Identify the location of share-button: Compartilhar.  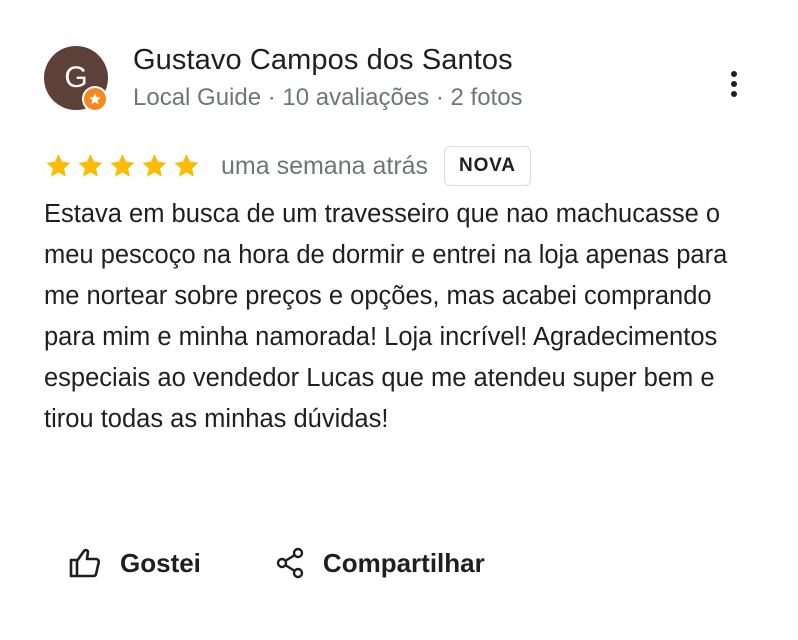
(380, 563).